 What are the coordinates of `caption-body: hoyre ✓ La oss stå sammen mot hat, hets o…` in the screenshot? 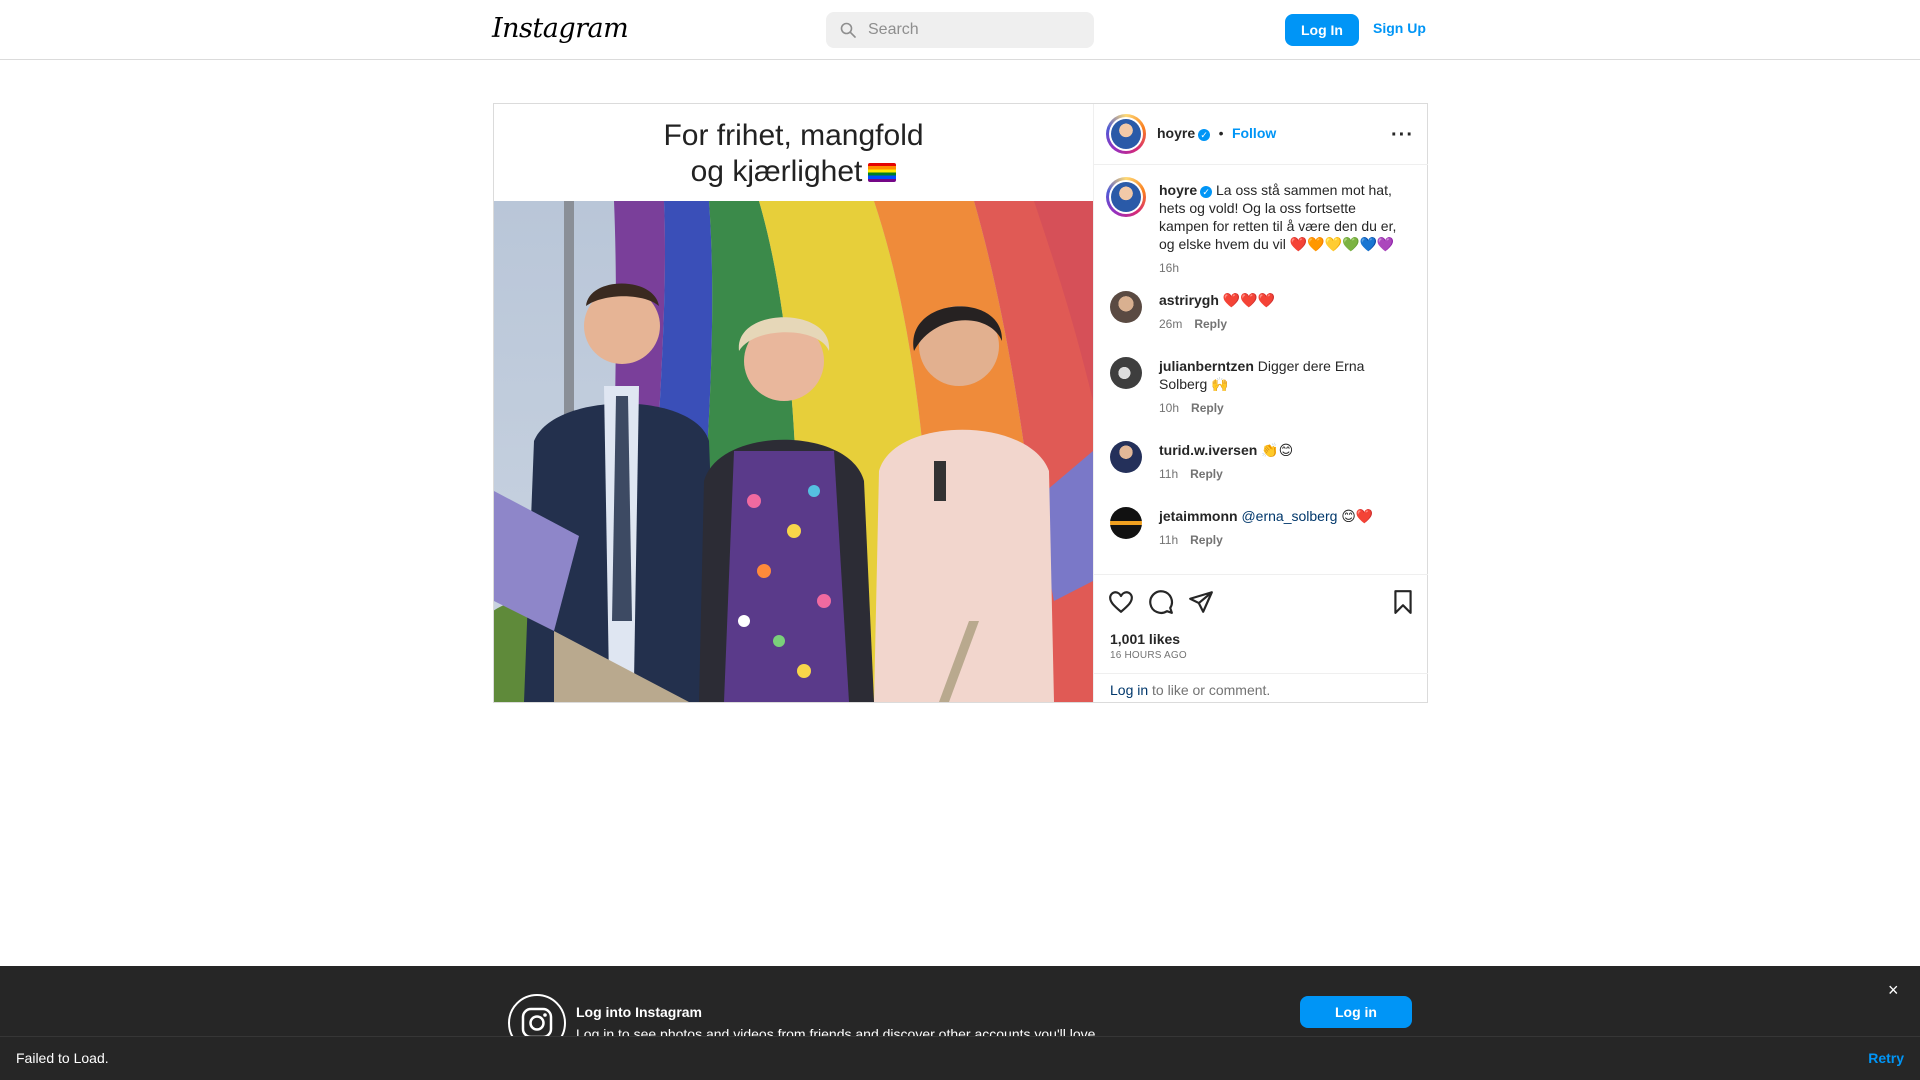 It's located at (1284, 229).